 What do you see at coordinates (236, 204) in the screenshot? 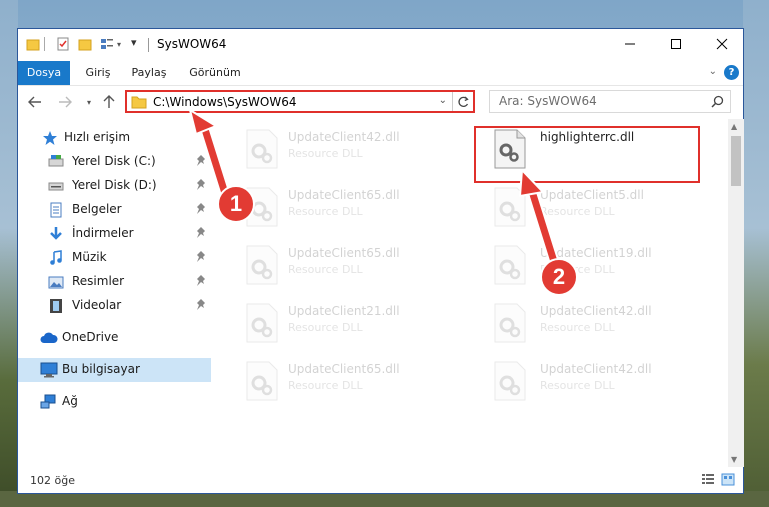
I see `annotation-badge-1: 1` at bounding box center [236, 204].